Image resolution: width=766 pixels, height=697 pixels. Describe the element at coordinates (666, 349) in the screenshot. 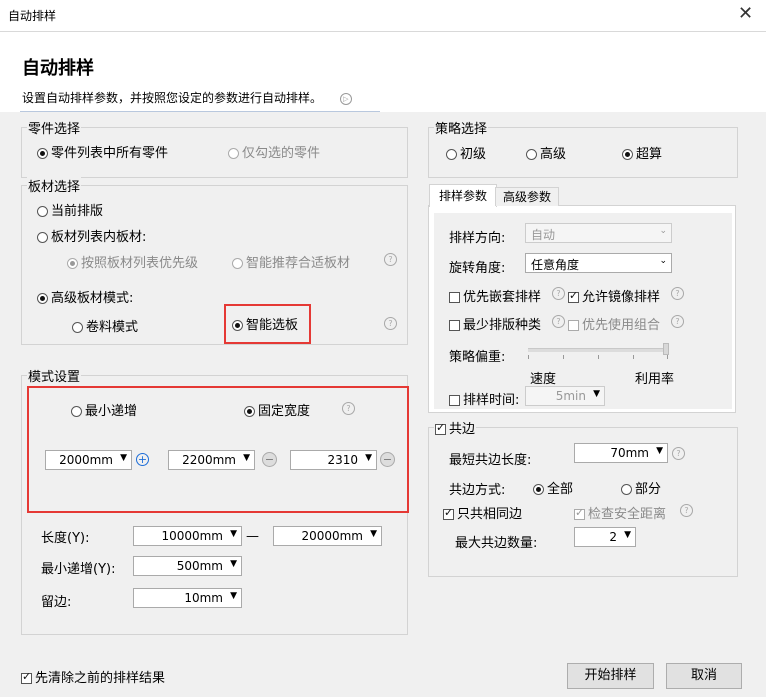

I see `bias-slider-thumb` at that location.